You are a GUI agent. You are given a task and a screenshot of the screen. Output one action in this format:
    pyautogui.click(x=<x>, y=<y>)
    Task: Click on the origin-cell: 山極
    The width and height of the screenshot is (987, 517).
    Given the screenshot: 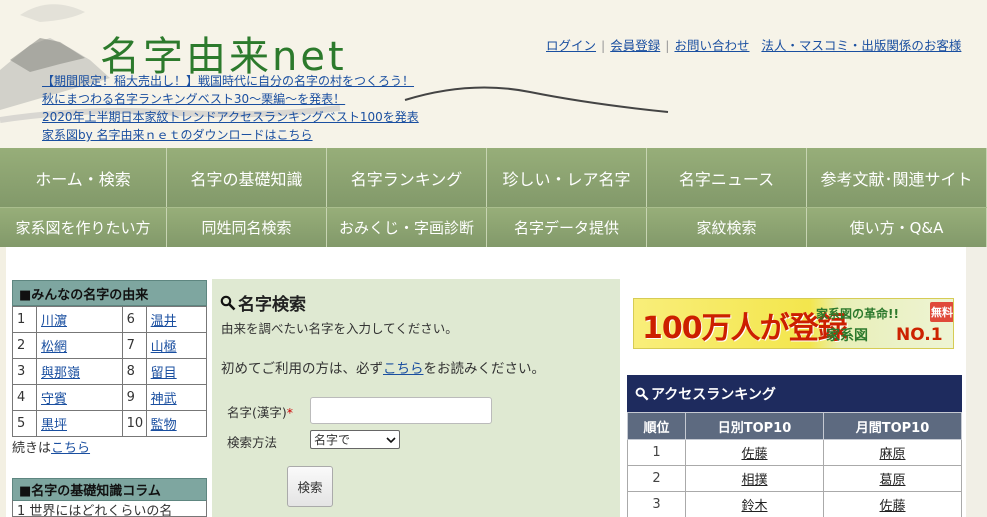 What is the action you would take?
    pyautogui.click(x=176, y=345)
    